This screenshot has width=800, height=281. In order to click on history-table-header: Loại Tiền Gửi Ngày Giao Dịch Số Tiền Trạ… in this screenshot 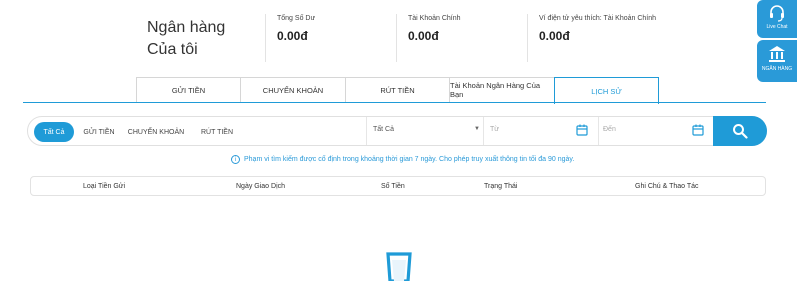, I will do `click(398, 186)`.